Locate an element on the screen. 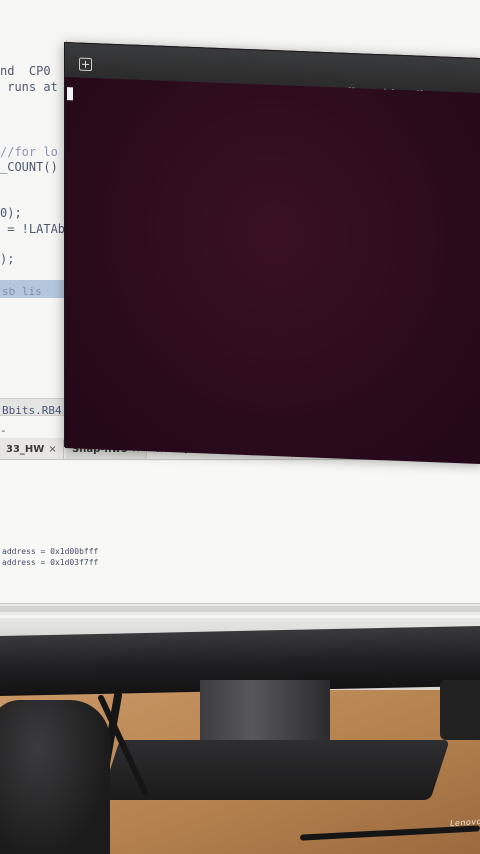  code-line: _COUNT() is located at coordinates (29, 167).